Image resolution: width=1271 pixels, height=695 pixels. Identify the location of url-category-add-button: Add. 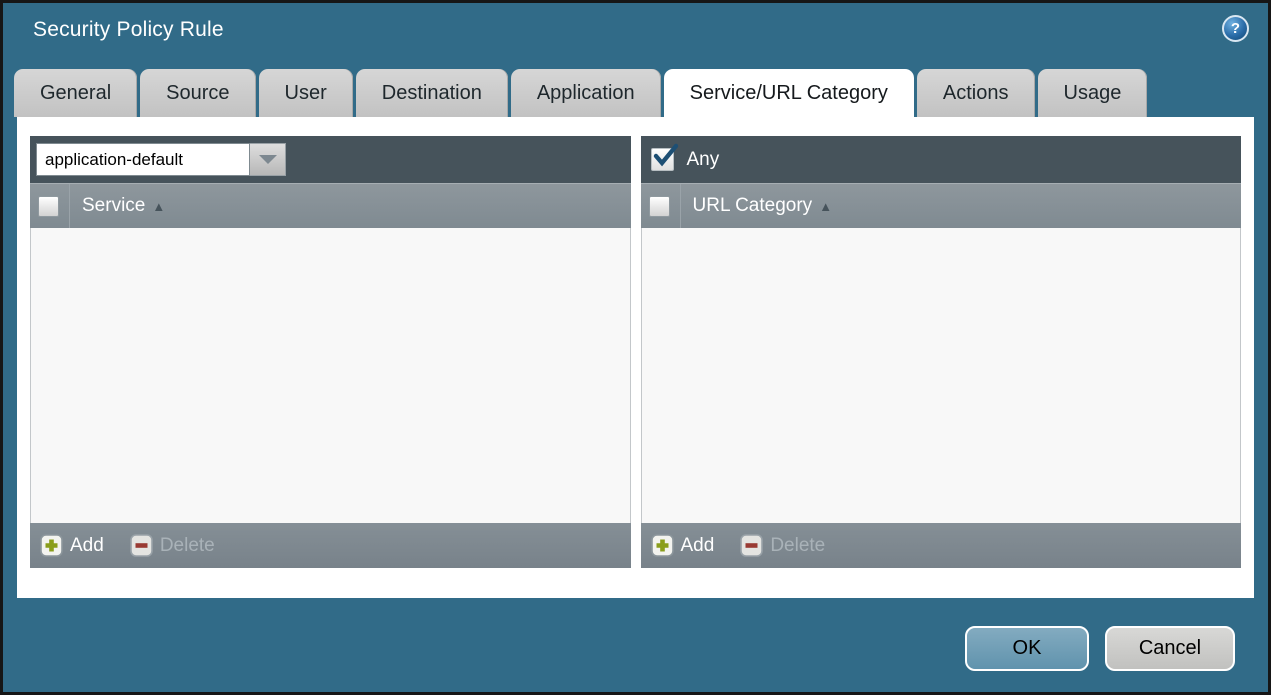
(682, 545).